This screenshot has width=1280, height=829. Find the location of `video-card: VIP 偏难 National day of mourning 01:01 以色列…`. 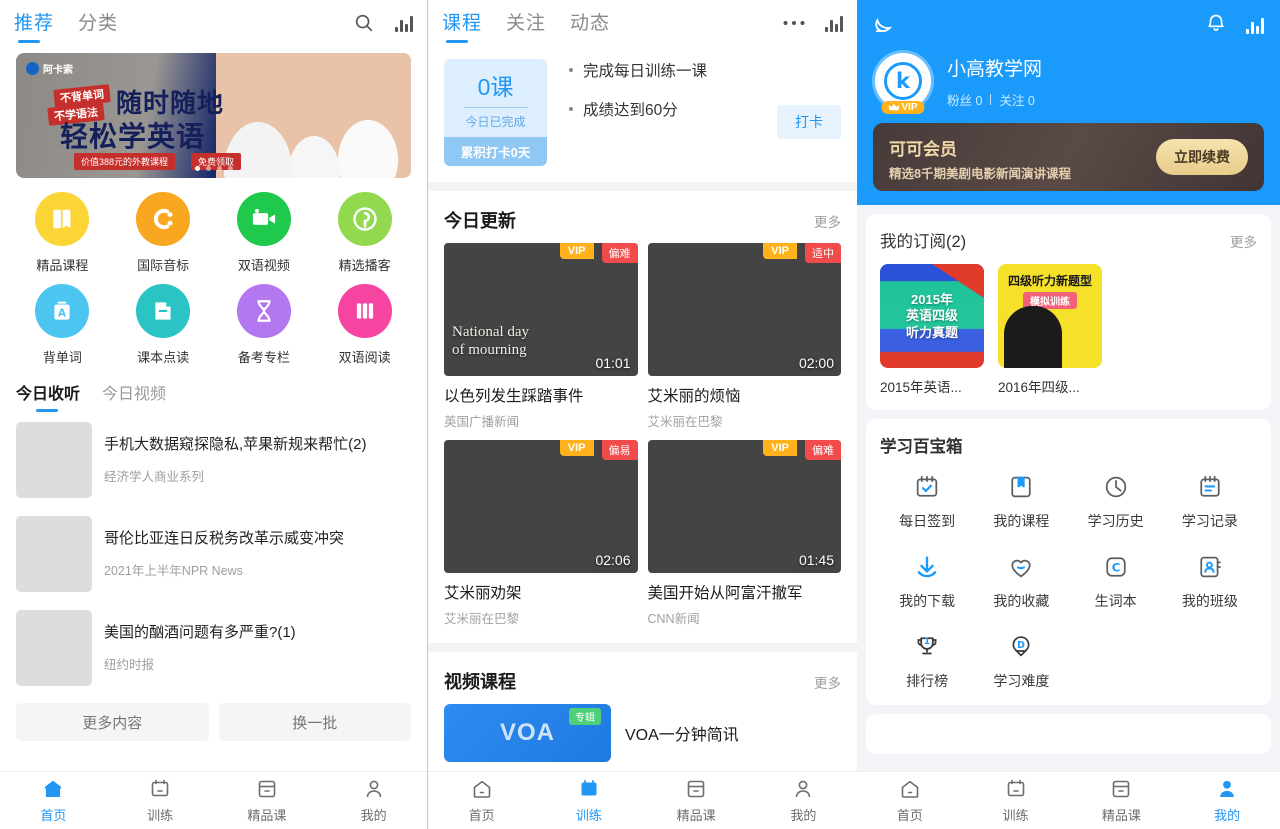

video-card: VIP 偏难 National day of mourning 01:01 以色列… is located at coordinates (541, 336).